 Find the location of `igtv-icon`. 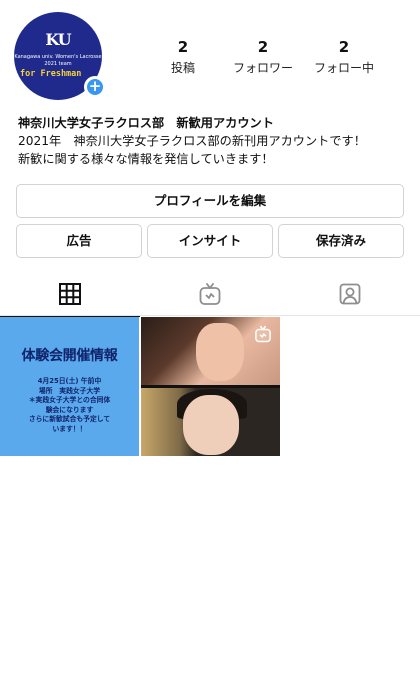

igtv-icon is located at coordinates (210, 294).